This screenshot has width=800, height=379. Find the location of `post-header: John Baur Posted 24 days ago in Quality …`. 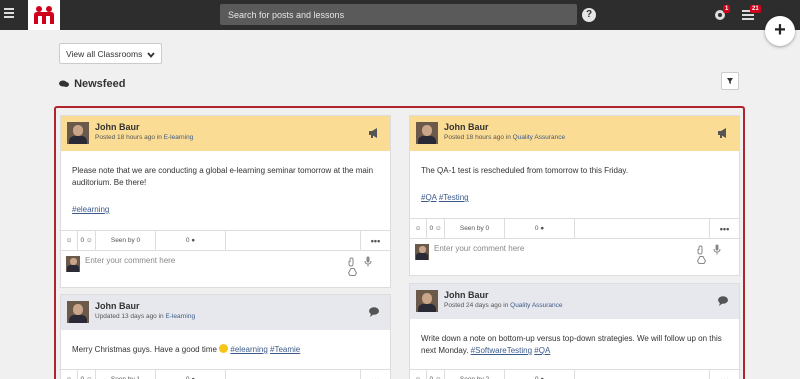

post-header: John Baur Posted 24 days ago in Quality … is located at coordinates (574, 301).